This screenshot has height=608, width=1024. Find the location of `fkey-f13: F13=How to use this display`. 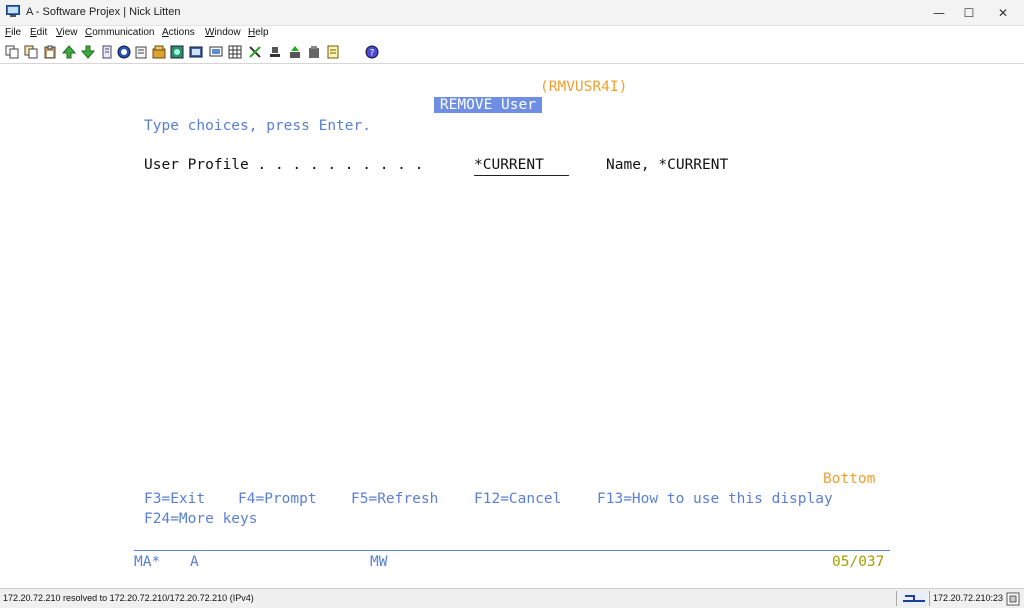

fkey-f13: F13=How to use this display is located at coordinates (715, 499).